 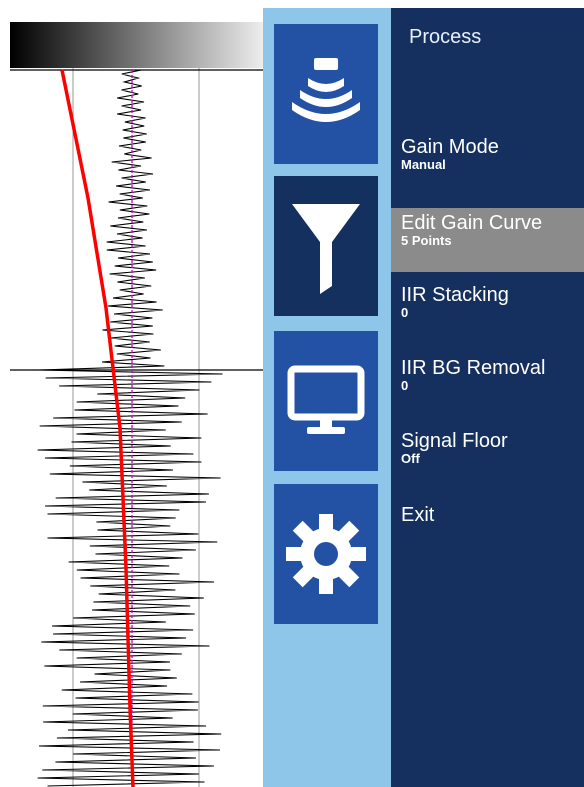 I want to click on settings-tile, so click(x=326, y=554).